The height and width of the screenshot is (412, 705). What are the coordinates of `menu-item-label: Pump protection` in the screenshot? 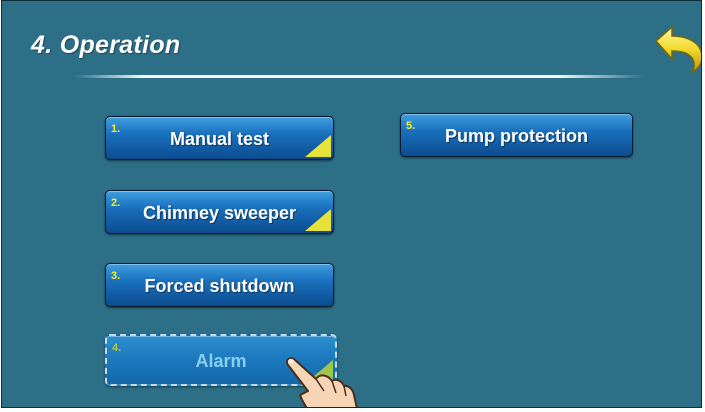 It's located at (516, 136).